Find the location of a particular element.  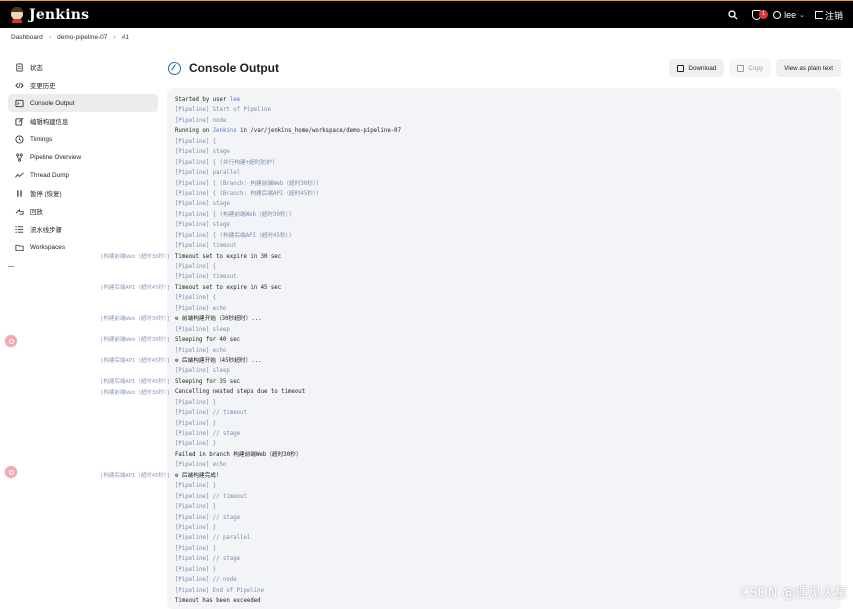

sidebar-item-pipeline-steps: 流水线步骤 is located at coordinates (83, 229).